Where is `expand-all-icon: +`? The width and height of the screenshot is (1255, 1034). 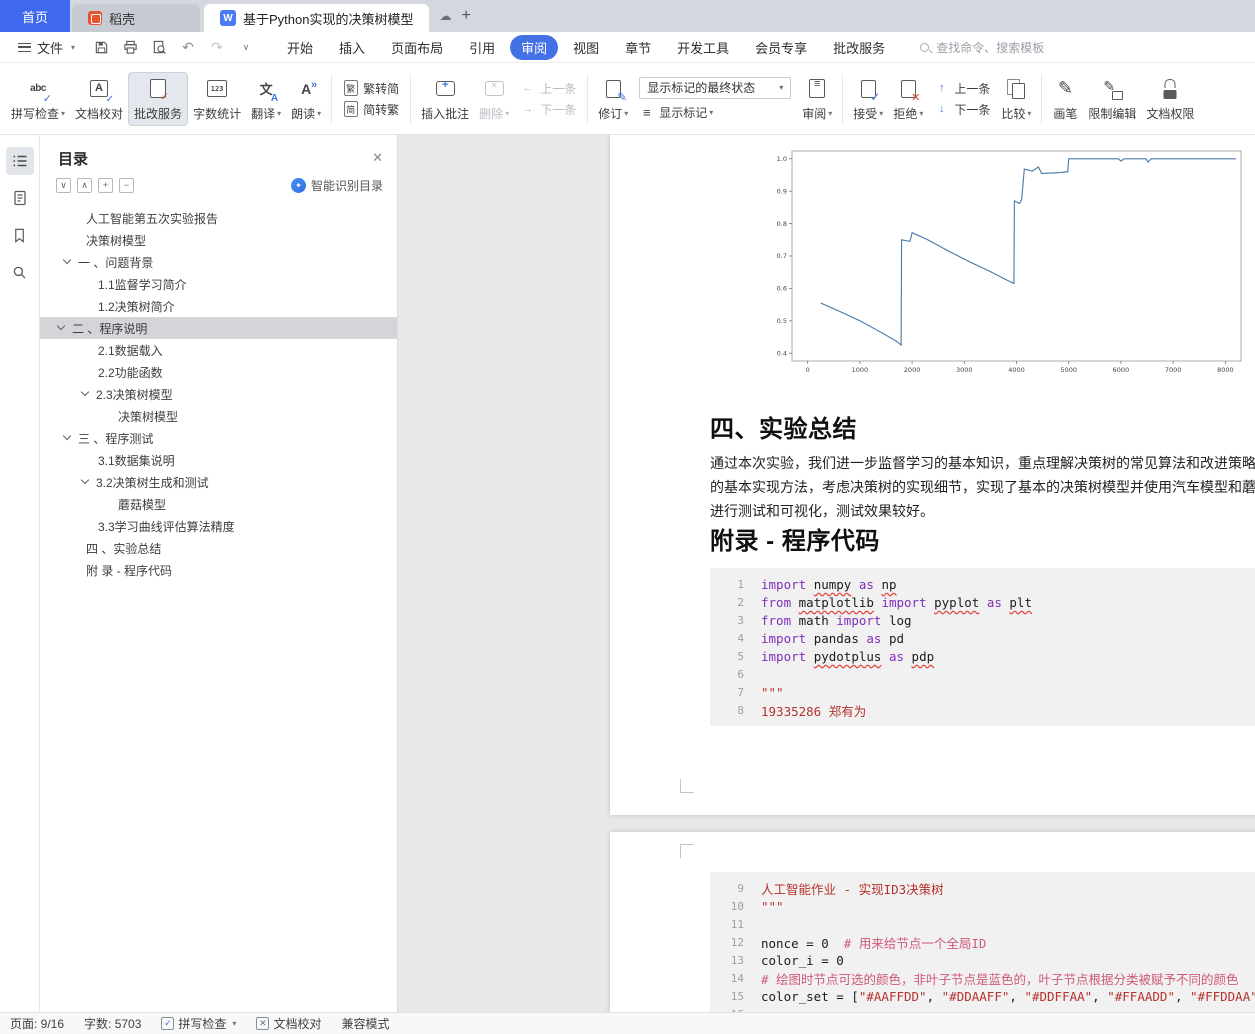 expand-all-icon: + is located at coordinates (105, 185).